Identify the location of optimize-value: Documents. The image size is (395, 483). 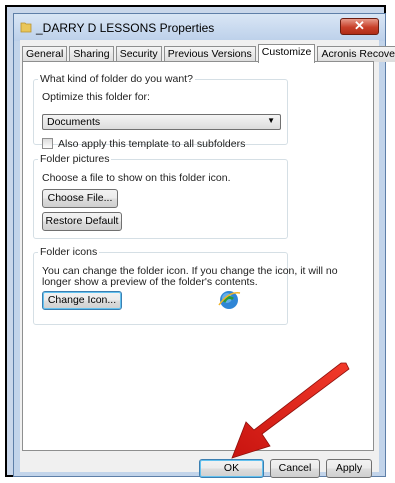
(74, 122).